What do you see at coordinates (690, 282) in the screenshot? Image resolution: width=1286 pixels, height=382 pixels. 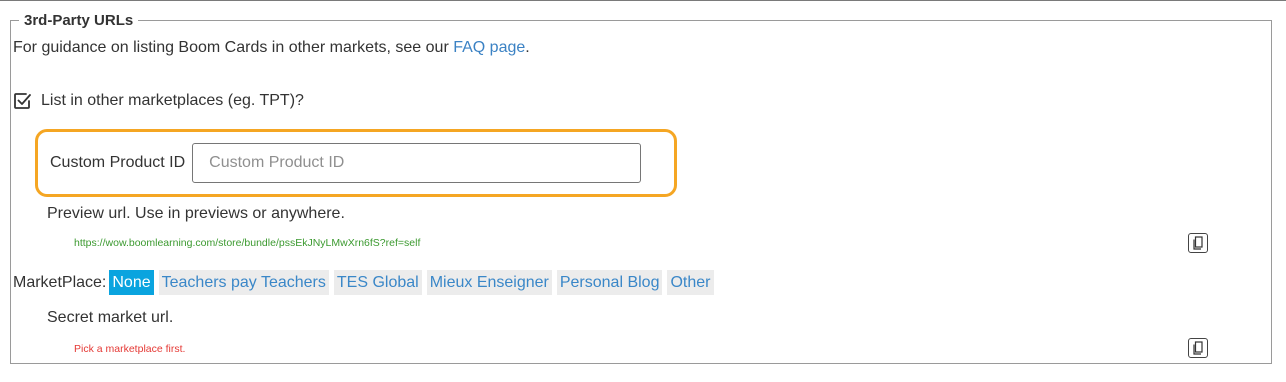 I see `marketplace-option-other: Other` at bounding box center [690, 282].